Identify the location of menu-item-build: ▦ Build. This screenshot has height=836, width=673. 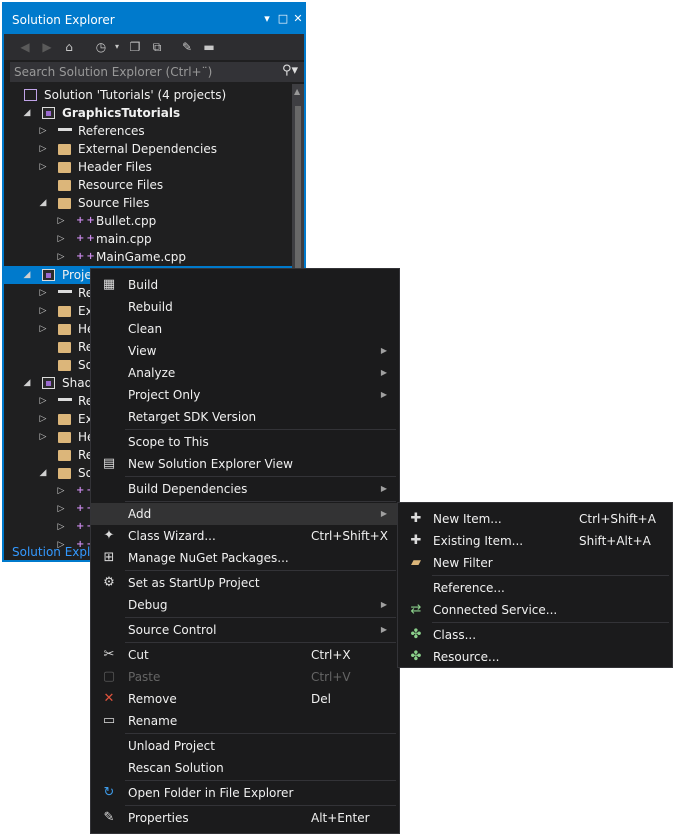
(245, 285).